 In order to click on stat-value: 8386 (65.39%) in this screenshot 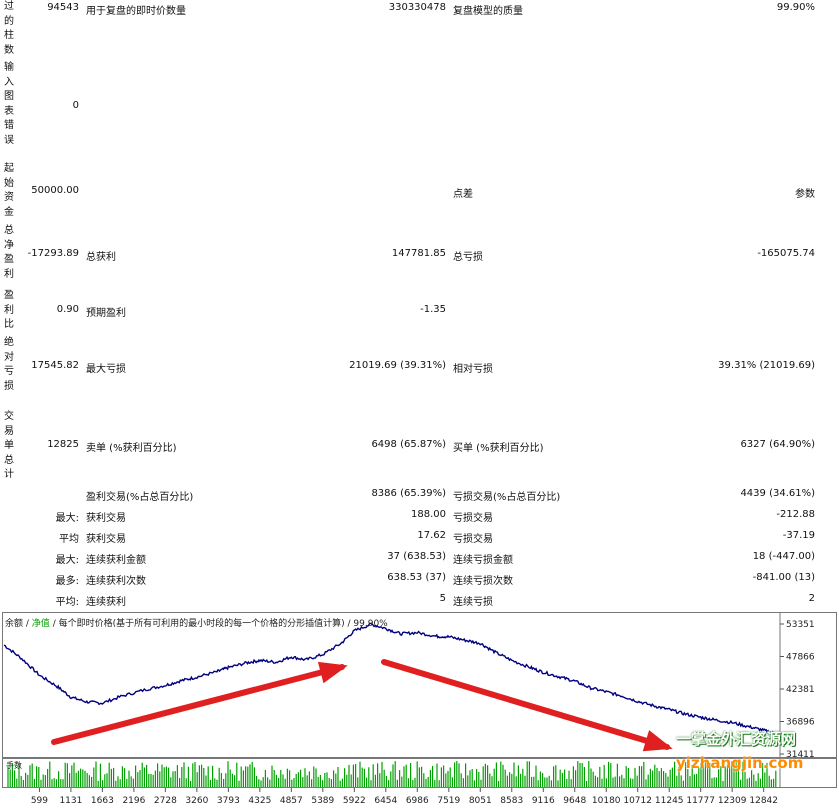, I will do `click(408, 493)`.